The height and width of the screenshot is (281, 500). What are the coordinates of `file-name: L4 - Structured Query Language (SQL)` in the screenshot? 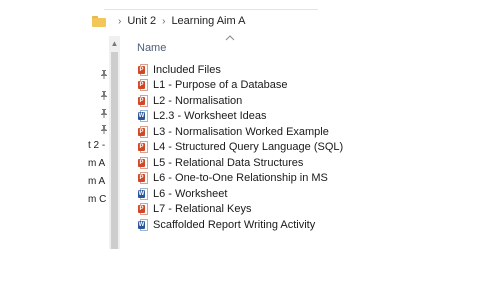 It's located at (248, 147).